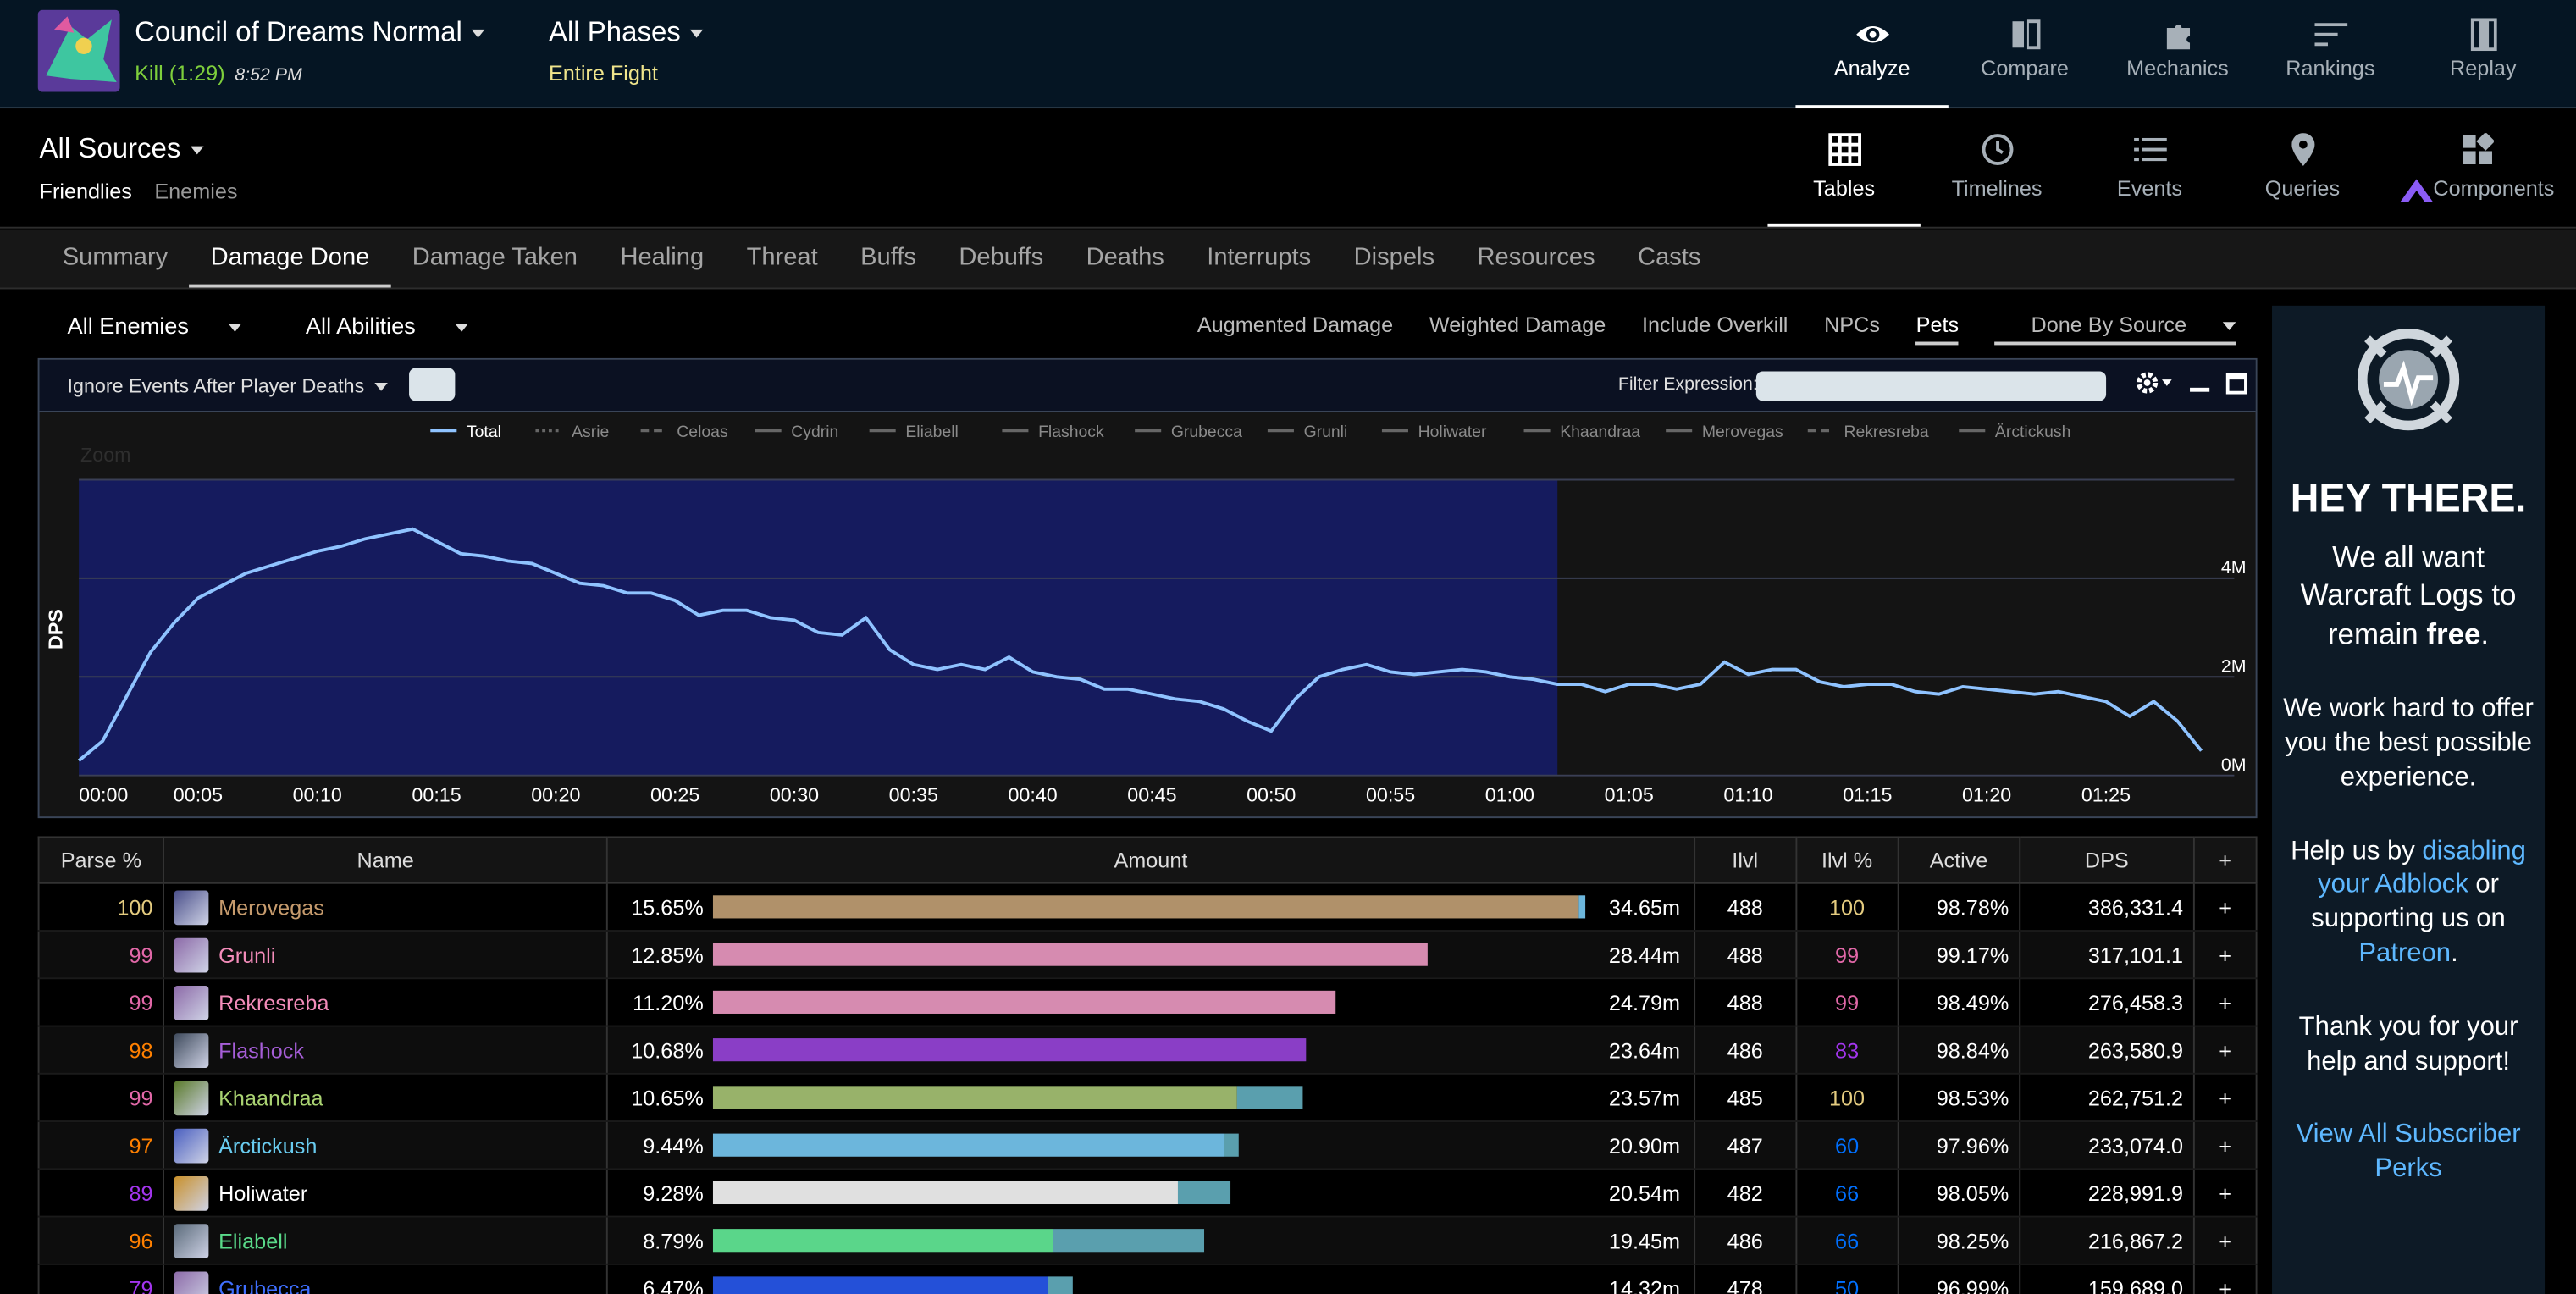 The image size is (2576, 1294). What do you see at coordinates (1151, 860) in the screenshot?
I see `col-amount: Amount` at bounding box center [1151, 860].